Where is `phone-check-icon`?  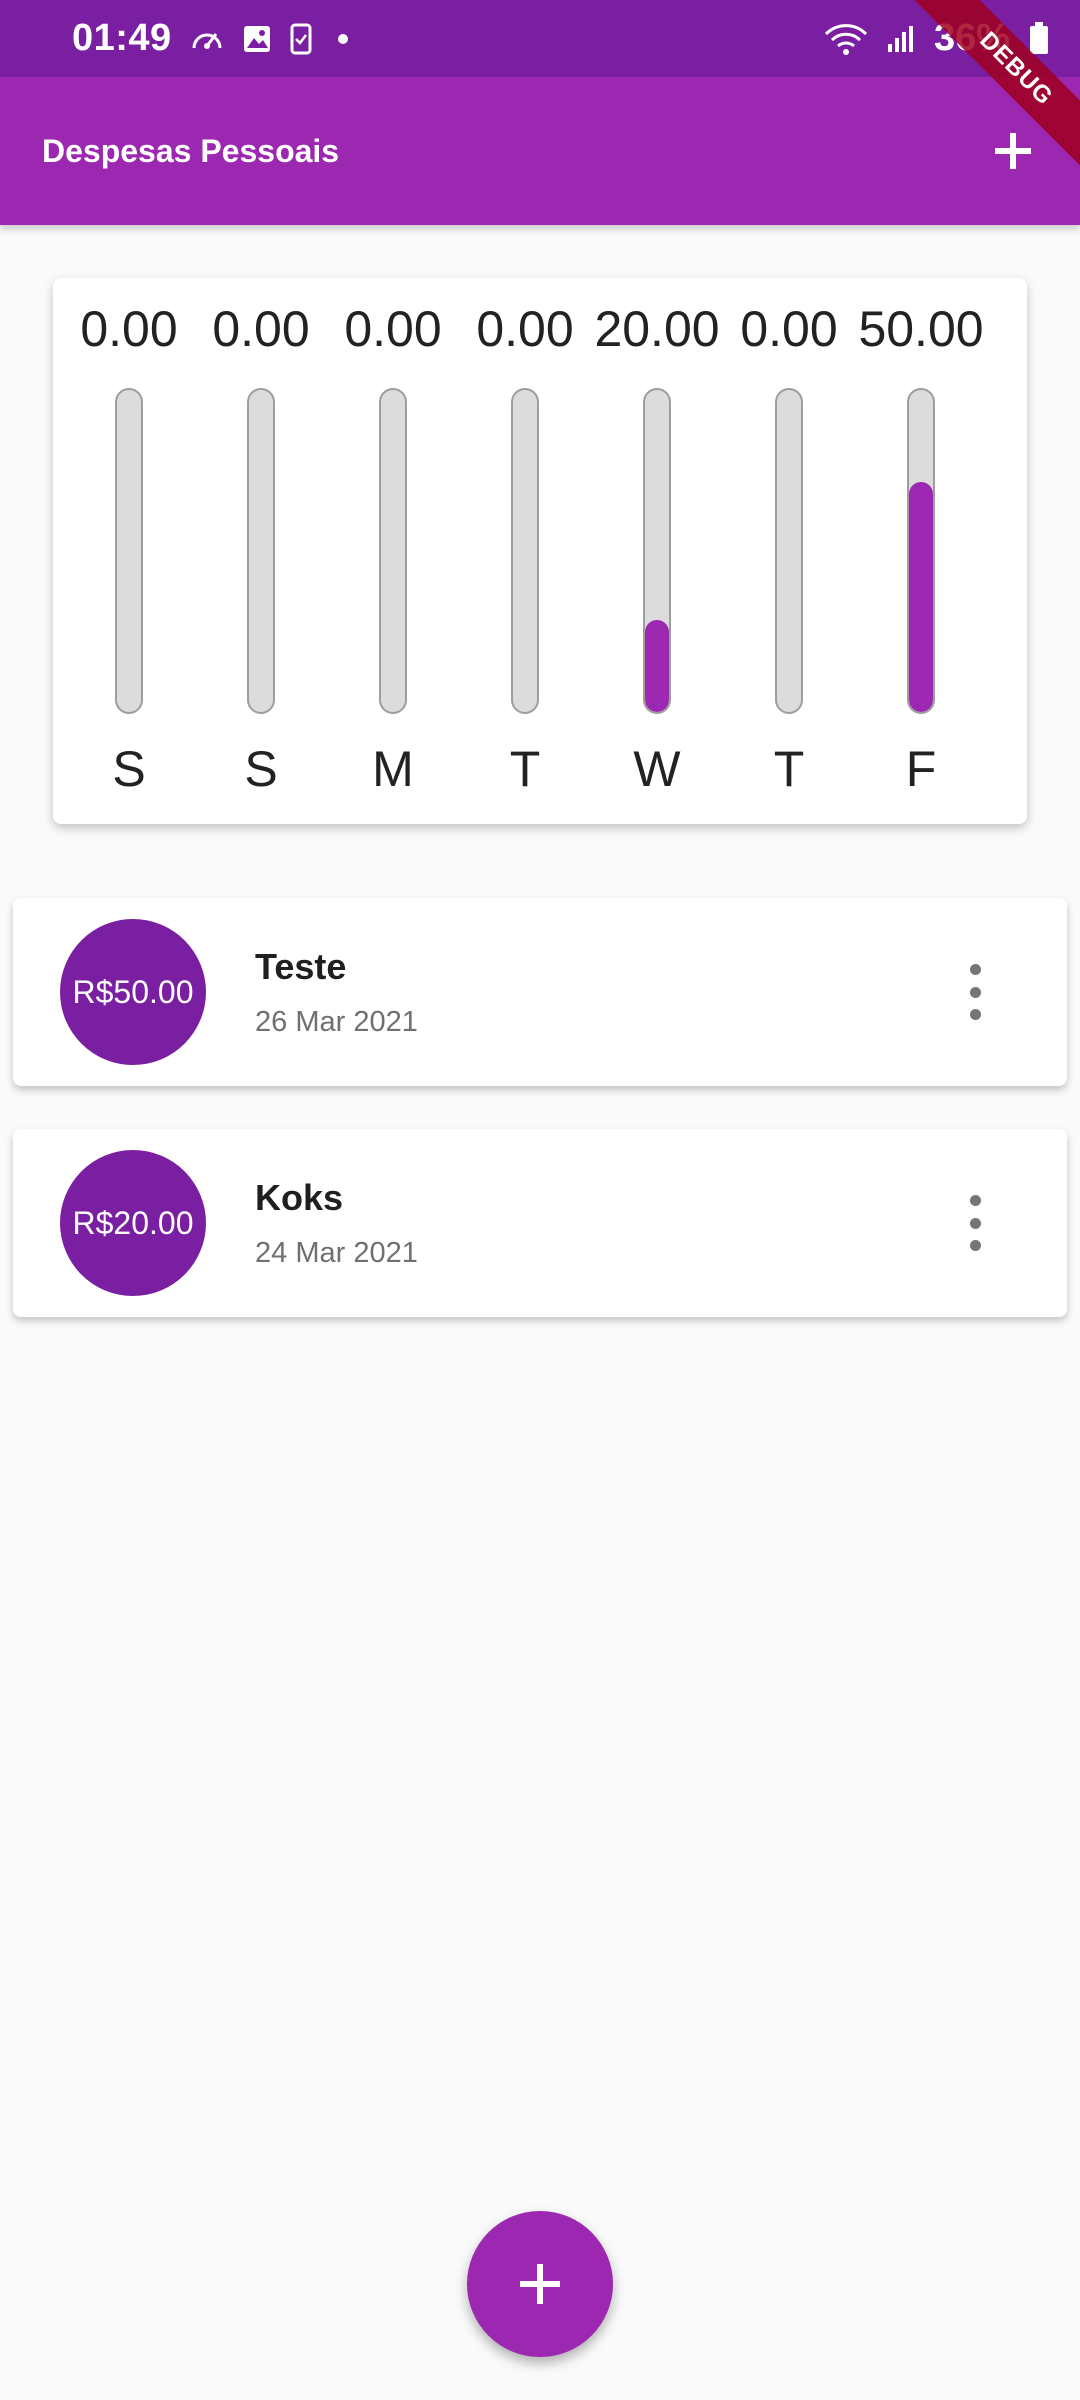
phone-check-icon is located at coordinates (301, 39).